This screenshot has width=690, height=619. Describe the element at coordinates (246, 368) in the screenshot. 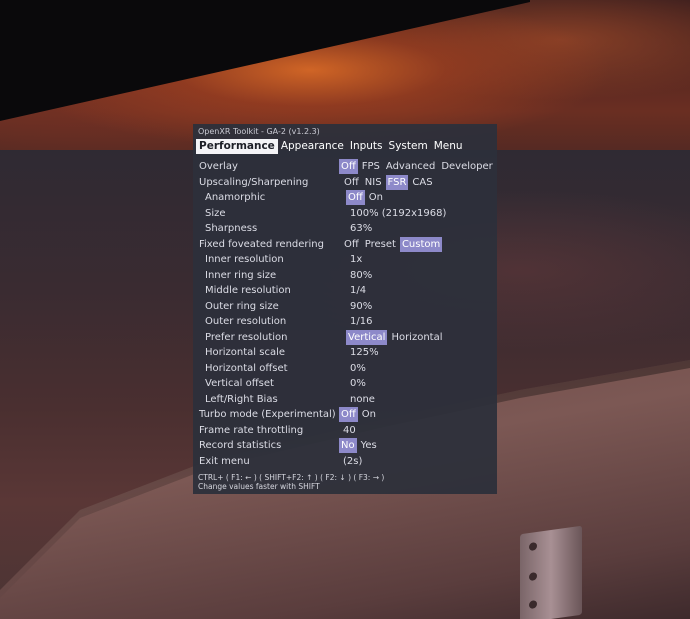

I see `horizontal-offset-label: Horizontal offset` at that location.